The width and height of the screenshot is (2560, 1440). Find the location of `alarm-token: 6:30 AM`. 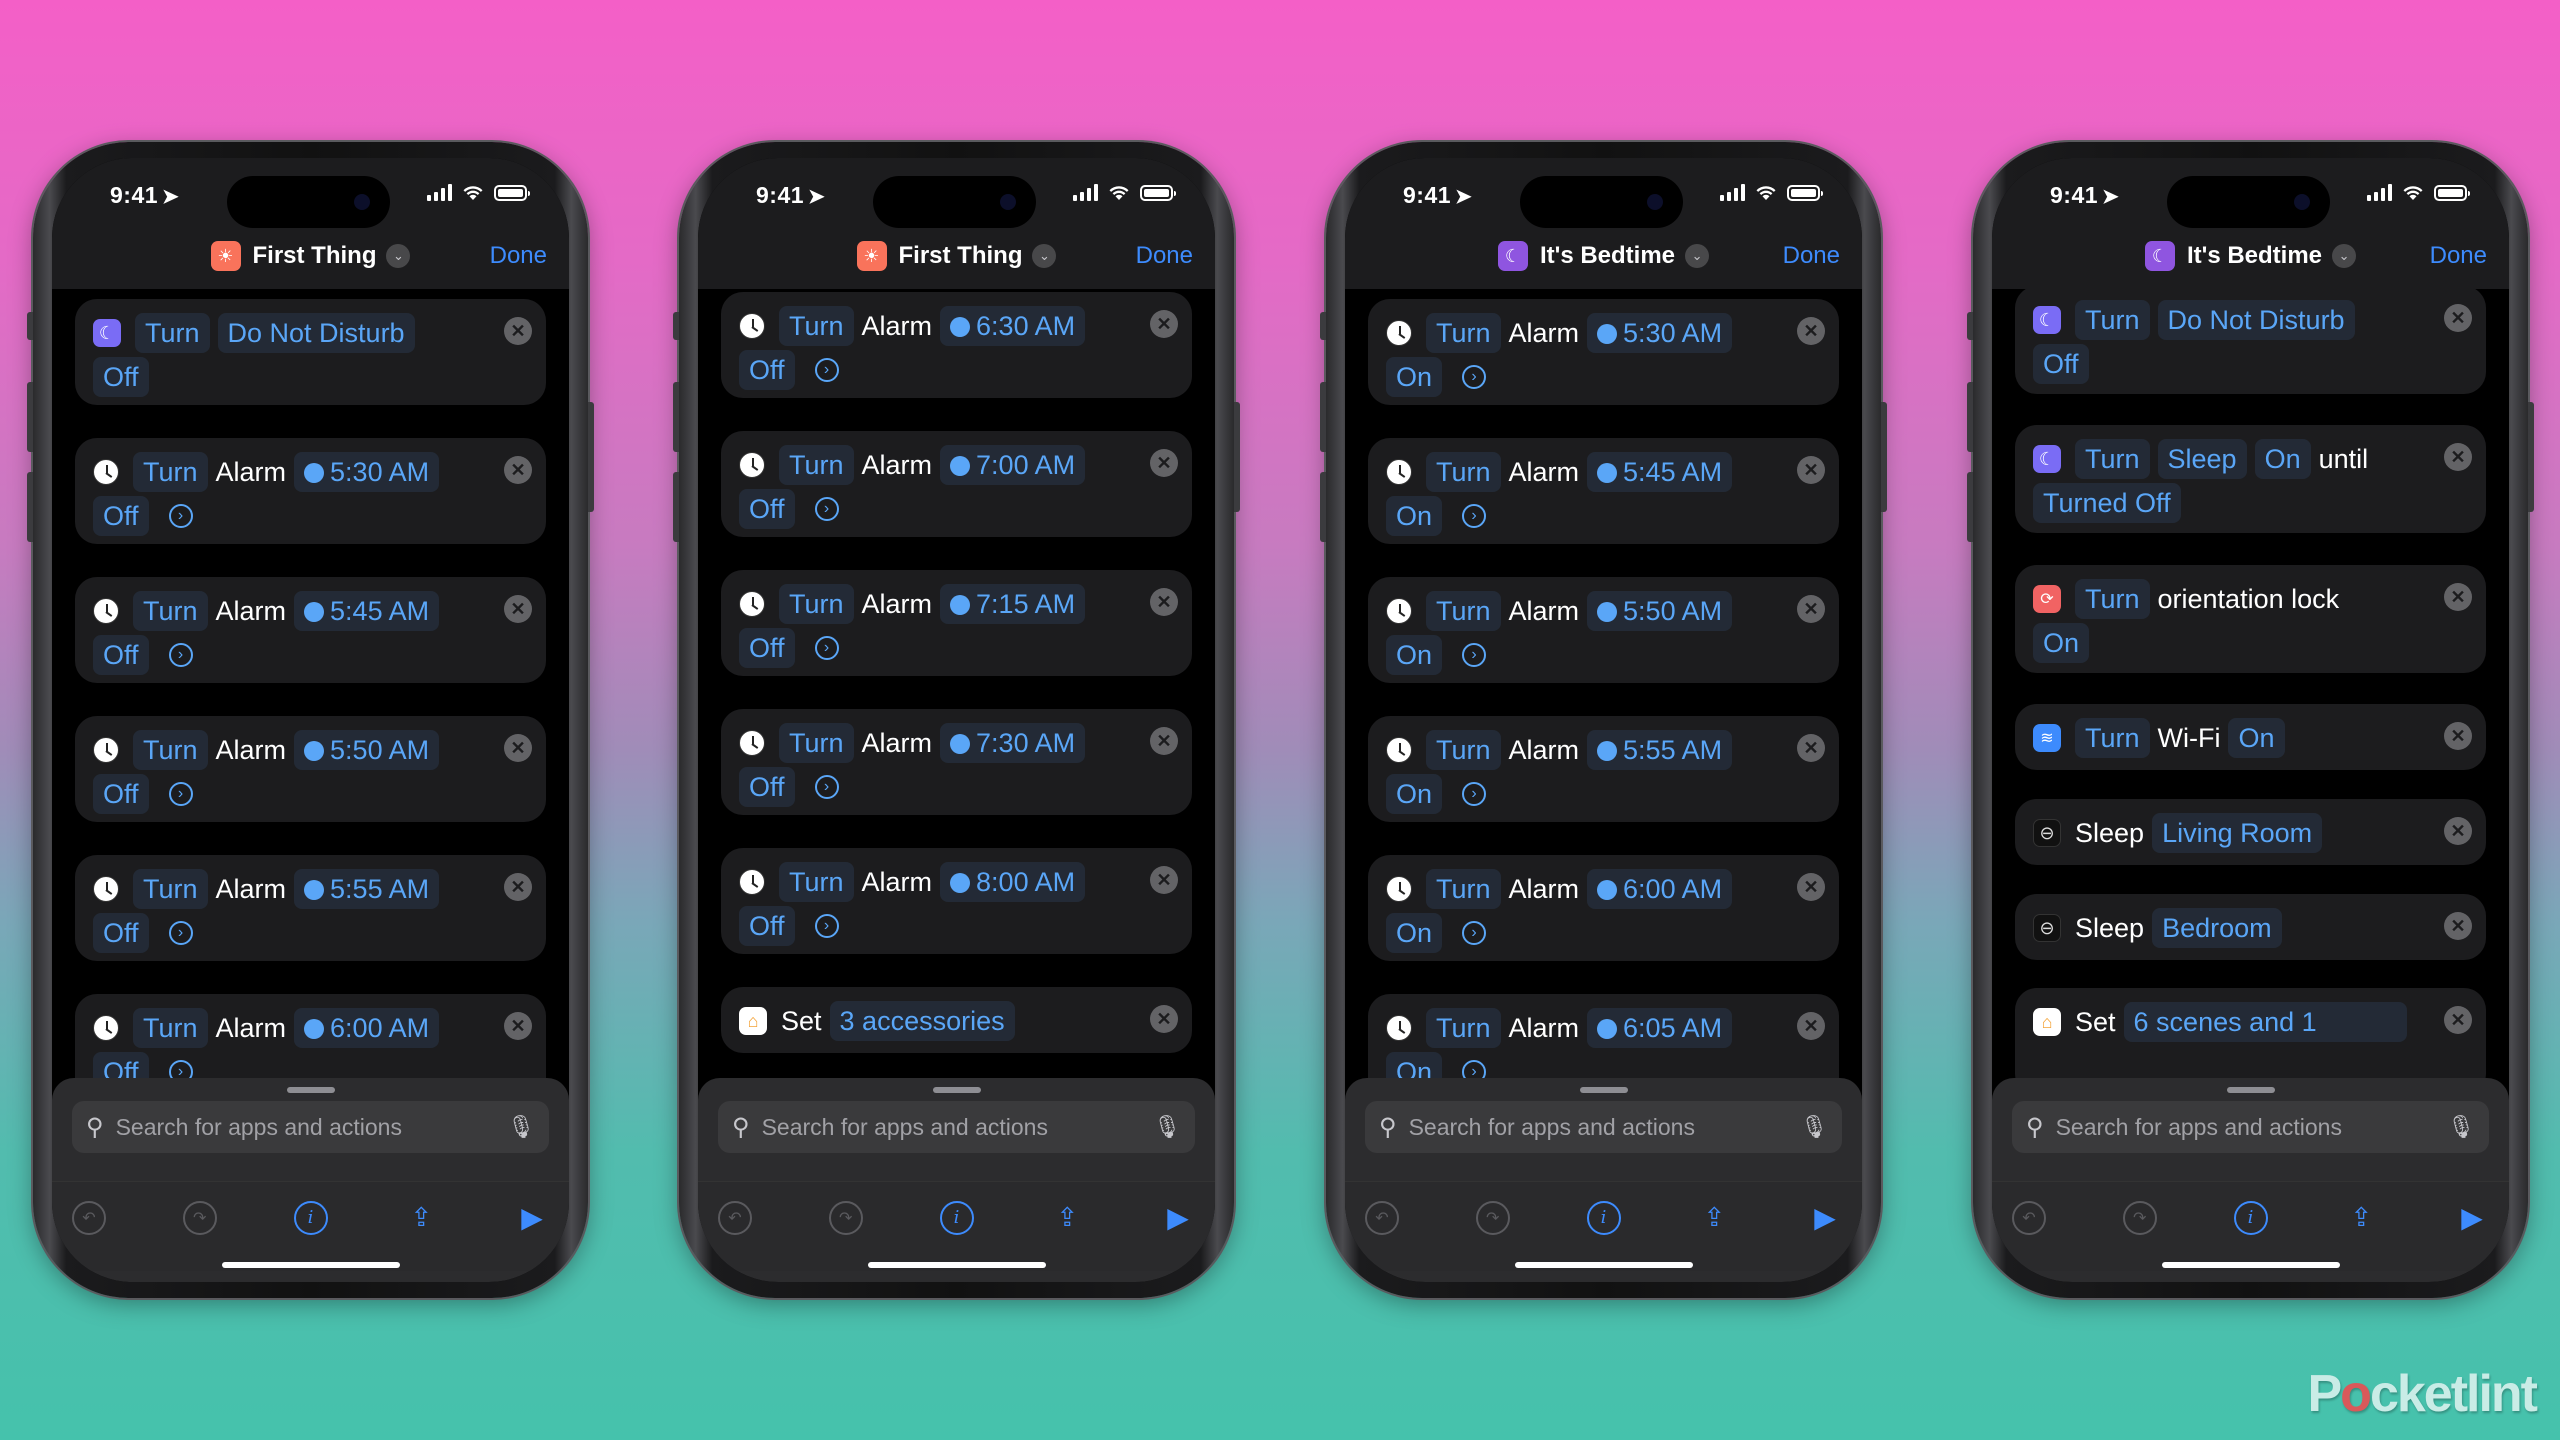

alarm-token: 6:30 AM is located at coordinates (1013, 326).